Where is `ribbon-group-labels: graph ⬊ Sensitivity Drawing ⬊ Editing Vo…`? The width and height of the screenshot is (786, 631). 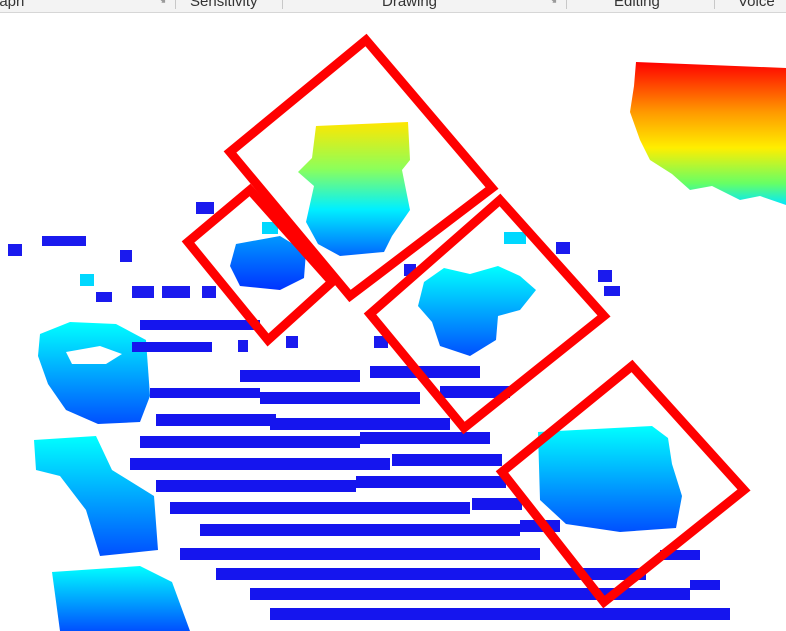 ribbon-group-labels: graph ⬊ Sensitivity Drawing ⬊ Editing Vo… is located at coordinates (393, 6).